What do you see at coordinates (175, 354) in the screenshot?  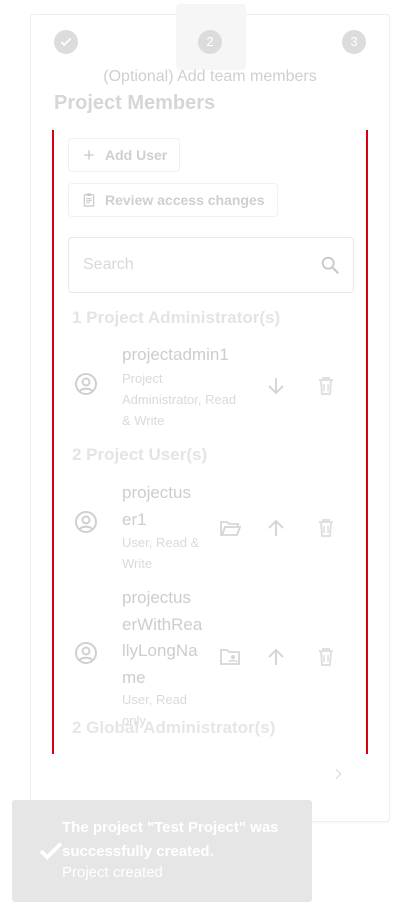 I see `member-name: projectadmin1` at bounding box center [175, 354].